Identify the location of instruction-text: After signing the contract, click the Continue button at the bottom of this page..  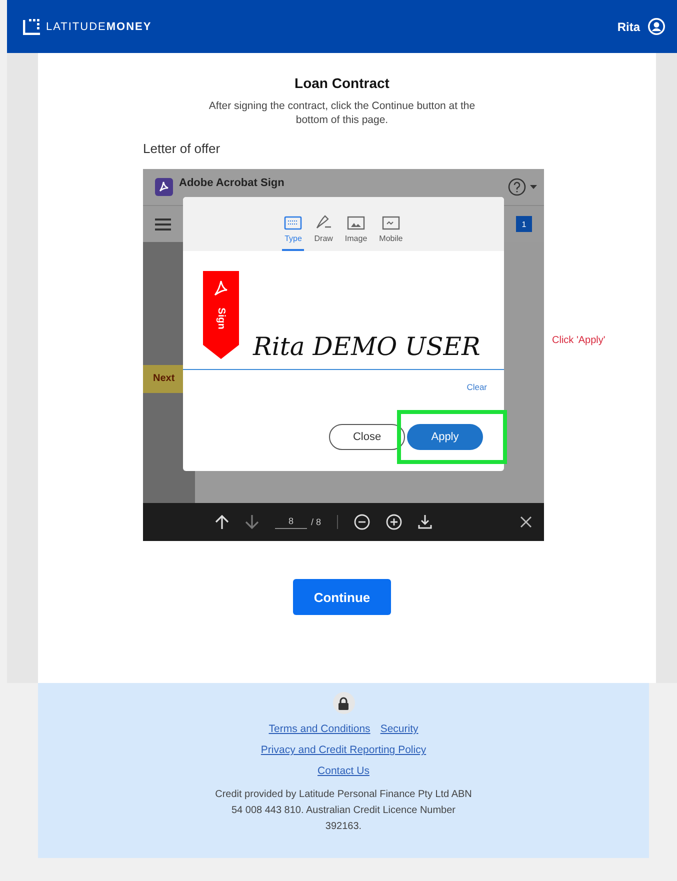
(342, 113).